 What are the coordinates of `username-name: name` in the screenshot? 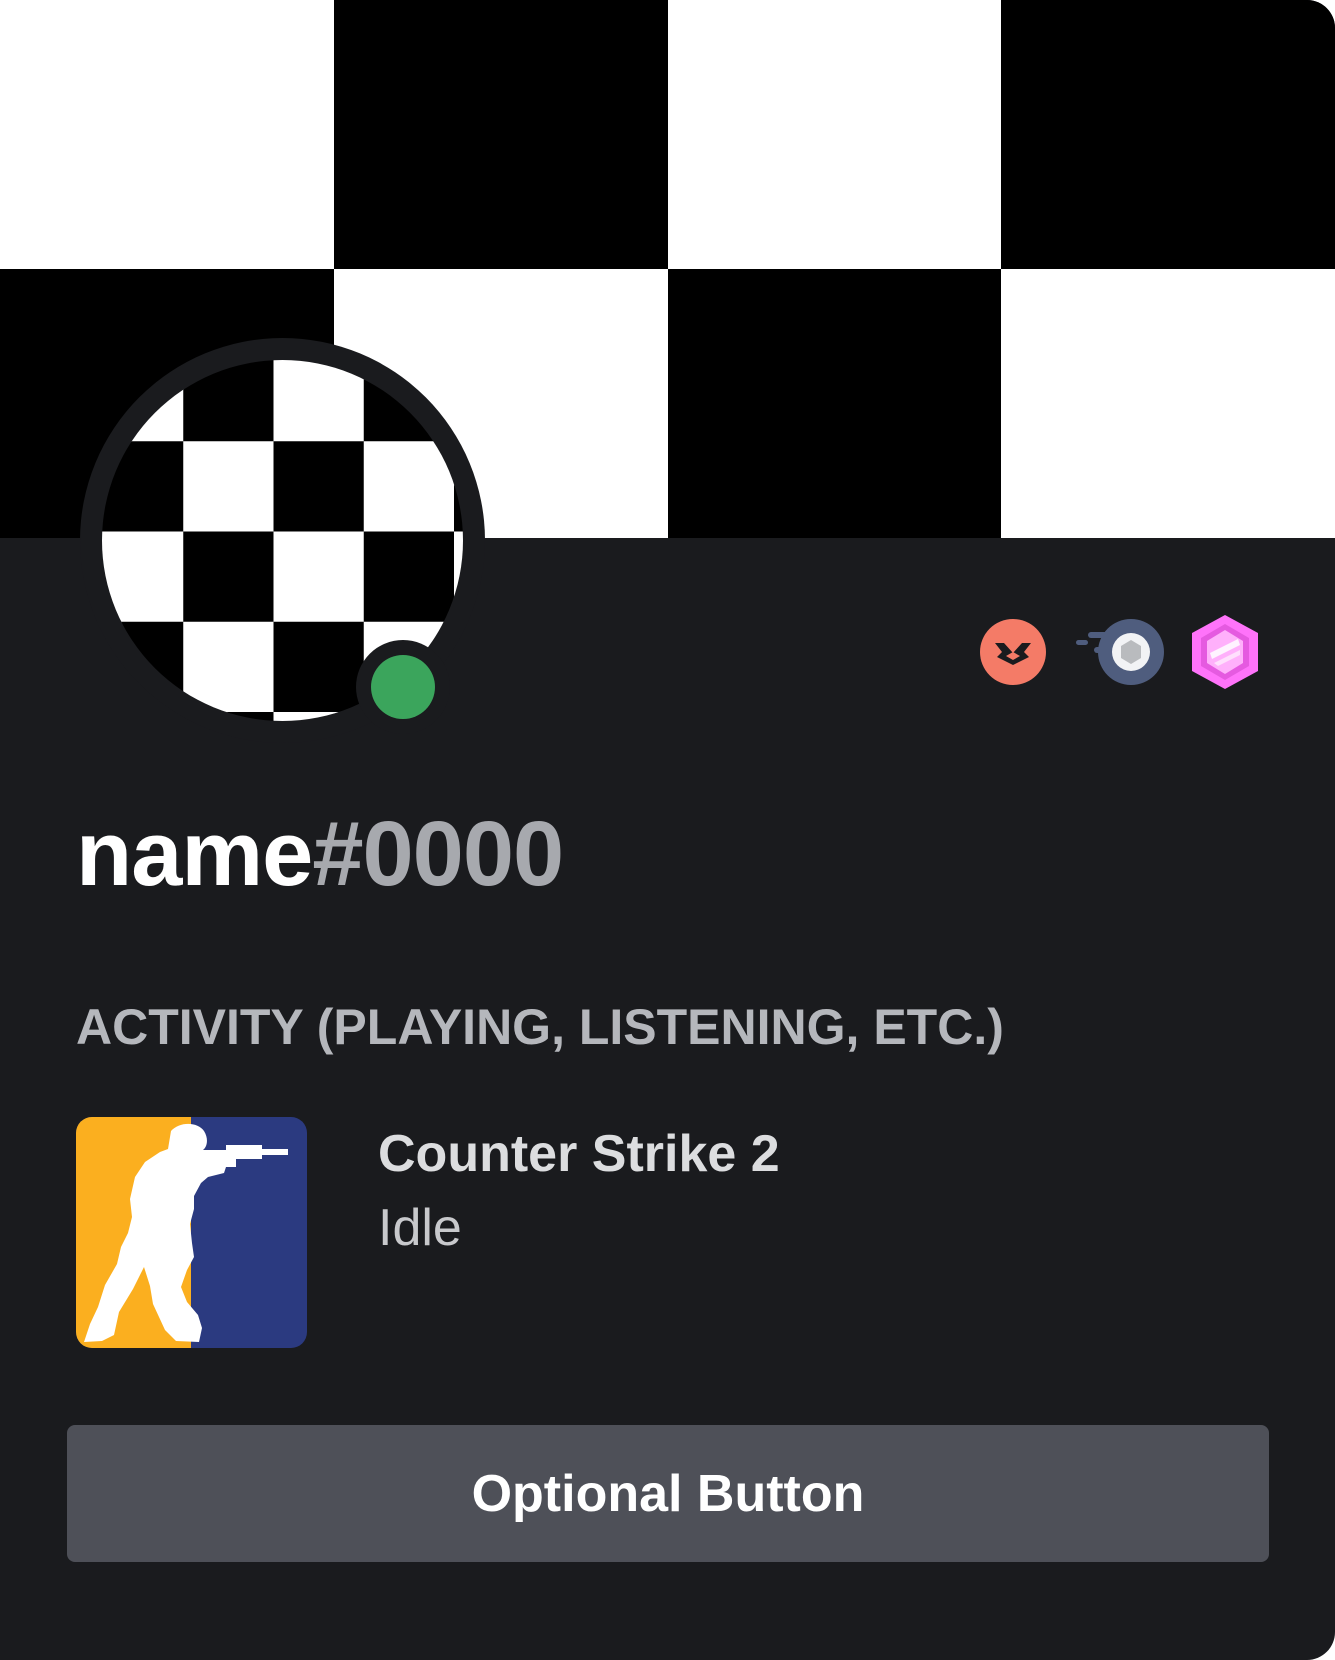 It's located at (194, 854).